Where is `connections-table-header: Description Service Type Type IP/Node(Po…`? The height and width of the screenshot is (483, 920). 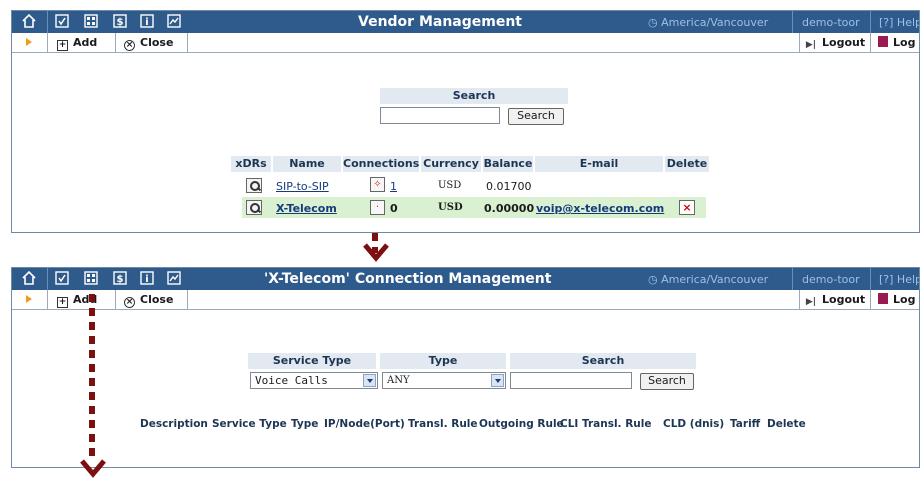
connections-table-header: Description Service Type Type IP/Node(Po… is located at coordinates (480, 426).